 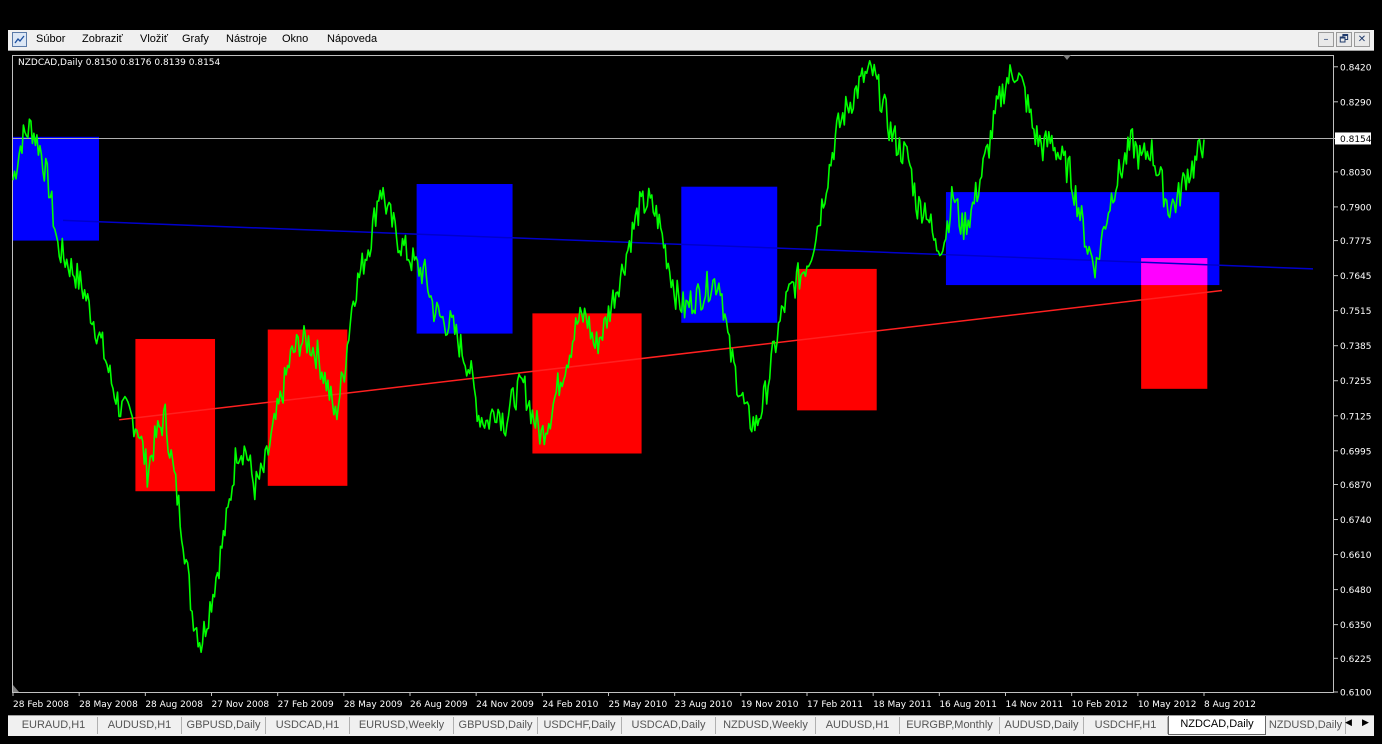 What do you see at coordinates (587, 383) in the screenshot?
I see `demand-zone` at bounding box center [587, 383].